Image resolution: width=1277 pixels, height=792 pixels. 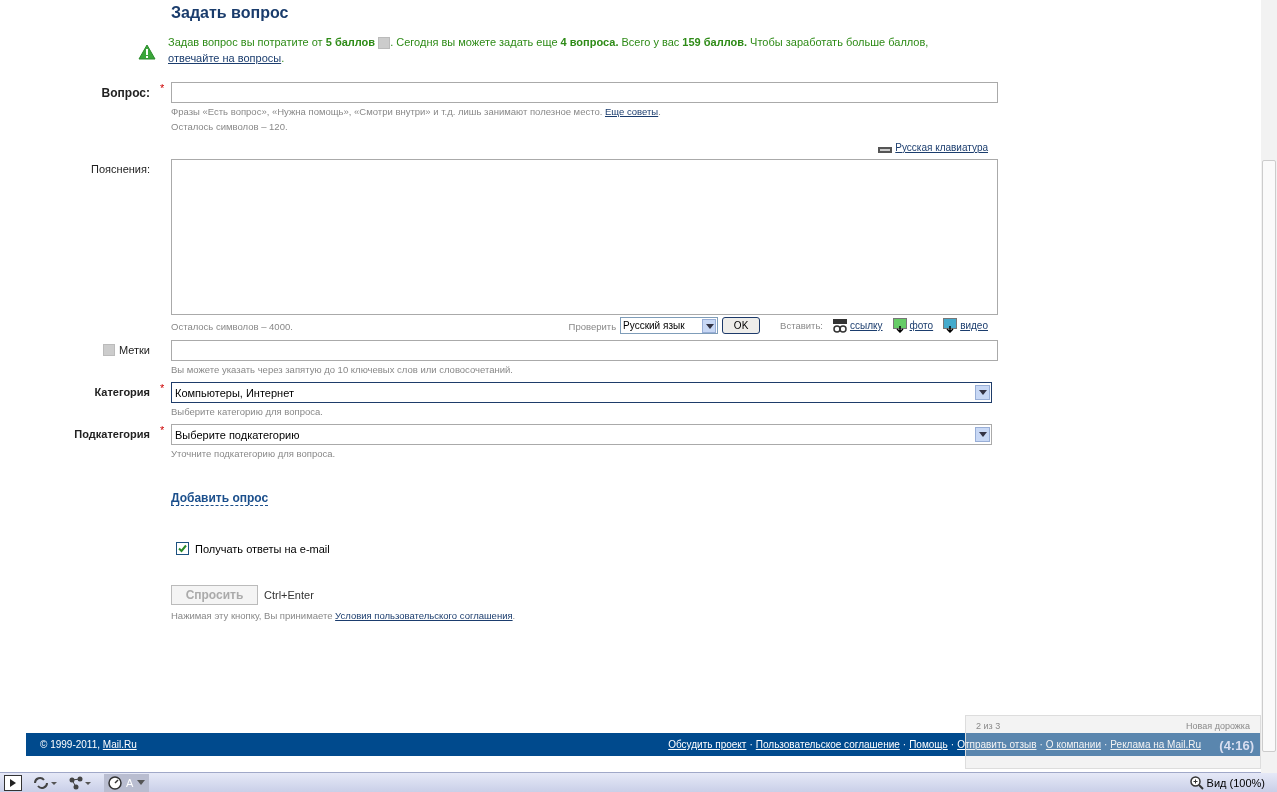 What do you see at coordinates (230, 126) in the screenshot?
I see `question-counter: Осталось символов – 120.` at bounding box center [230, 126].